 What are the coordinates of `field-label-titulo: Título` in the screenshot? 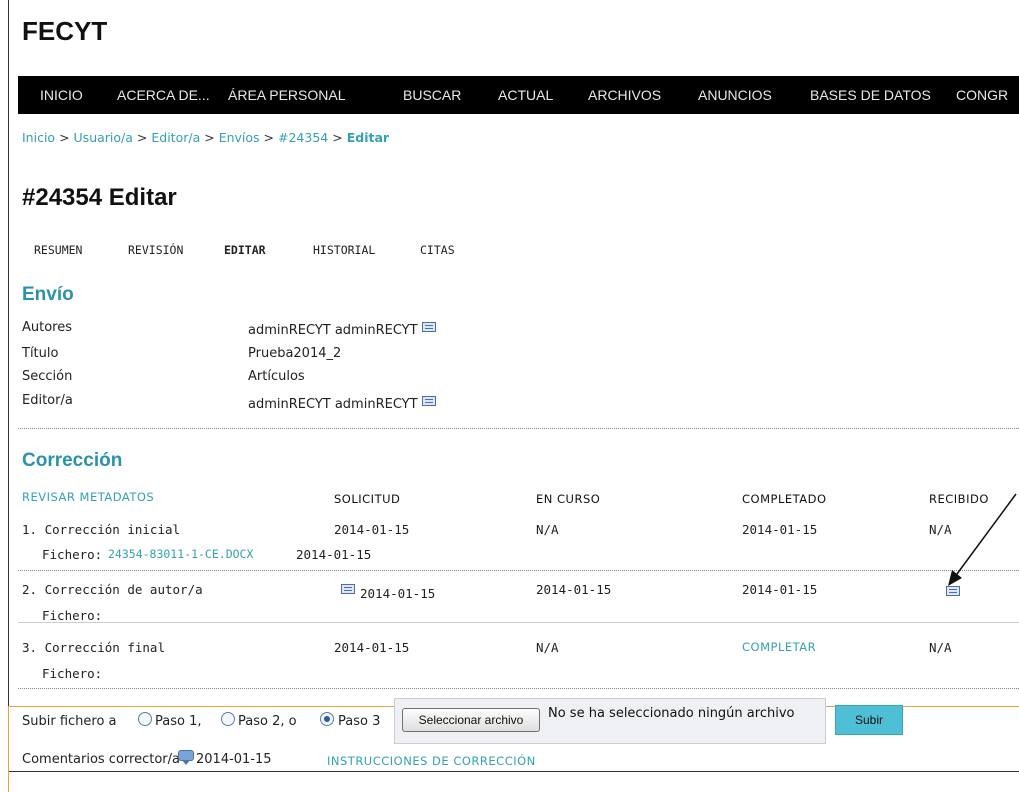 It's located at (40, 353).